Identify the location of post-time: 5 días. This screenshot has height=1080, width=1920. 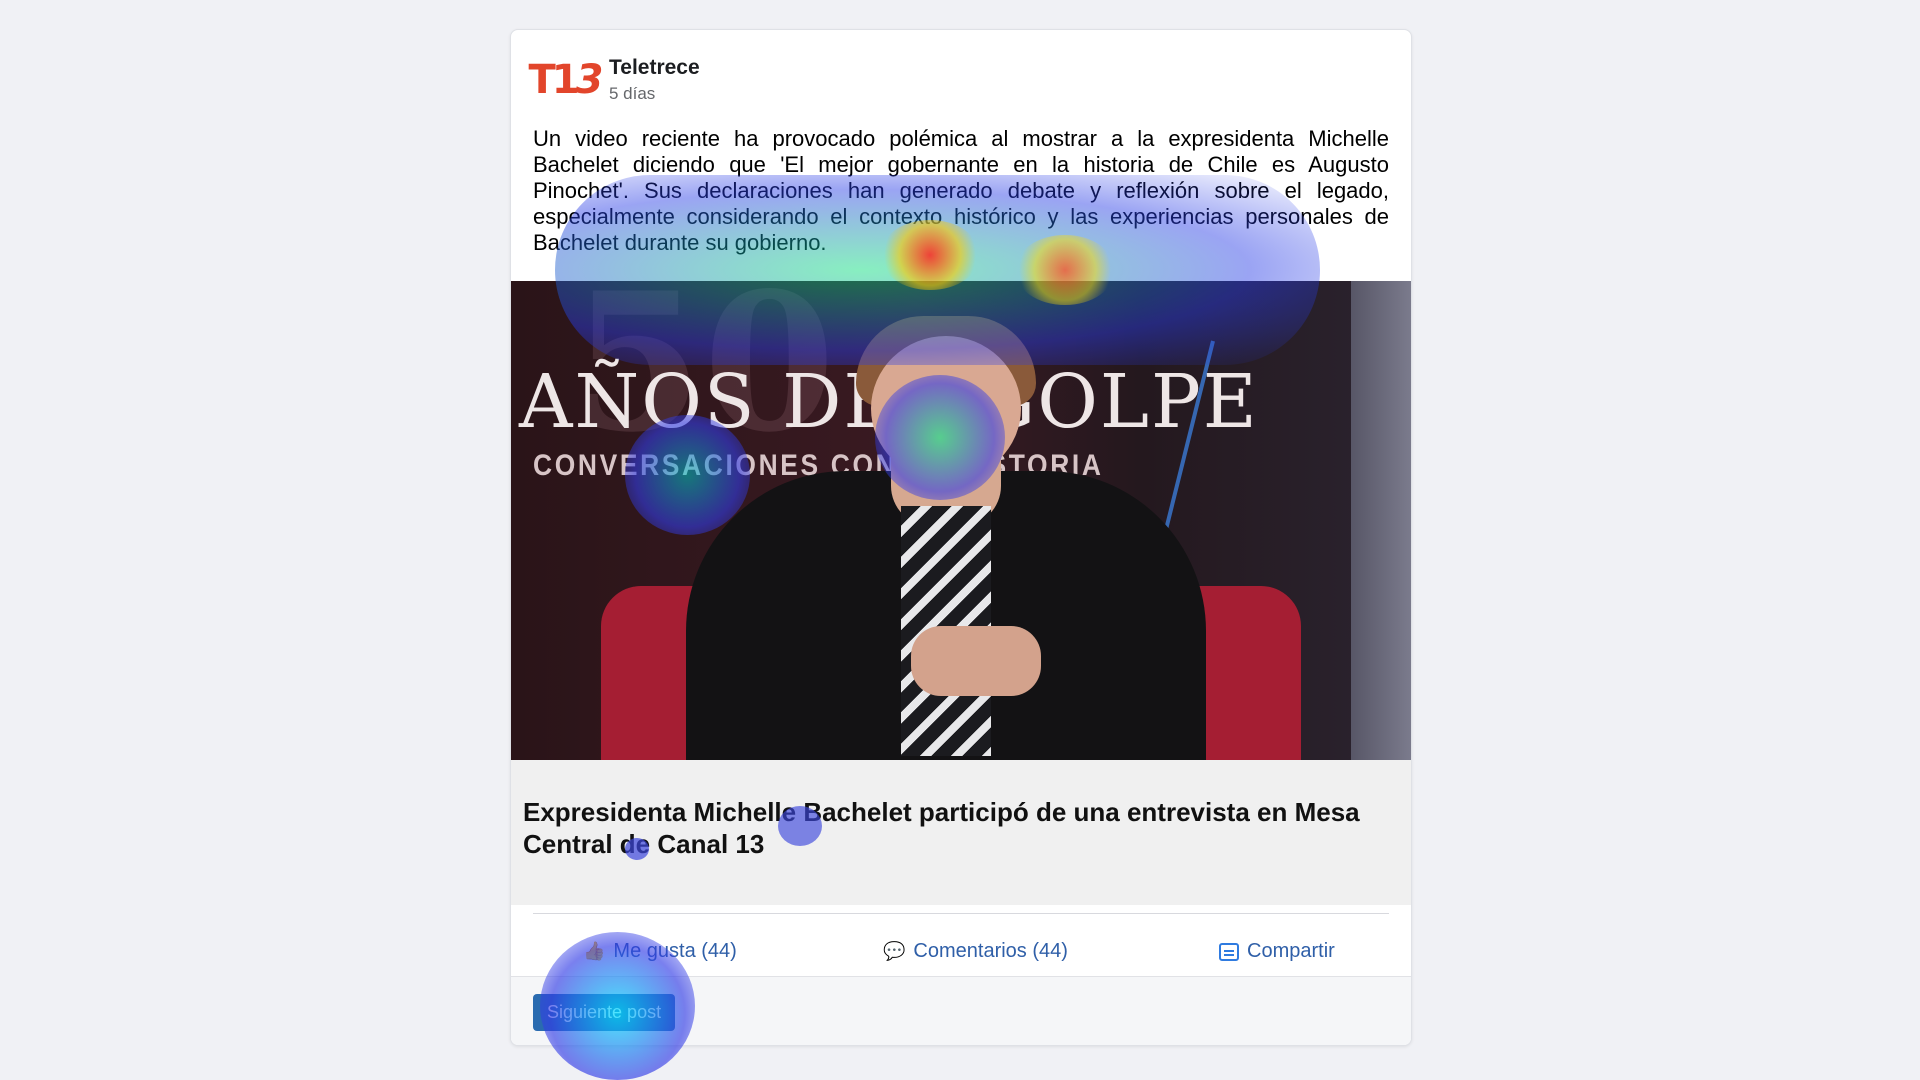
(632, 93).